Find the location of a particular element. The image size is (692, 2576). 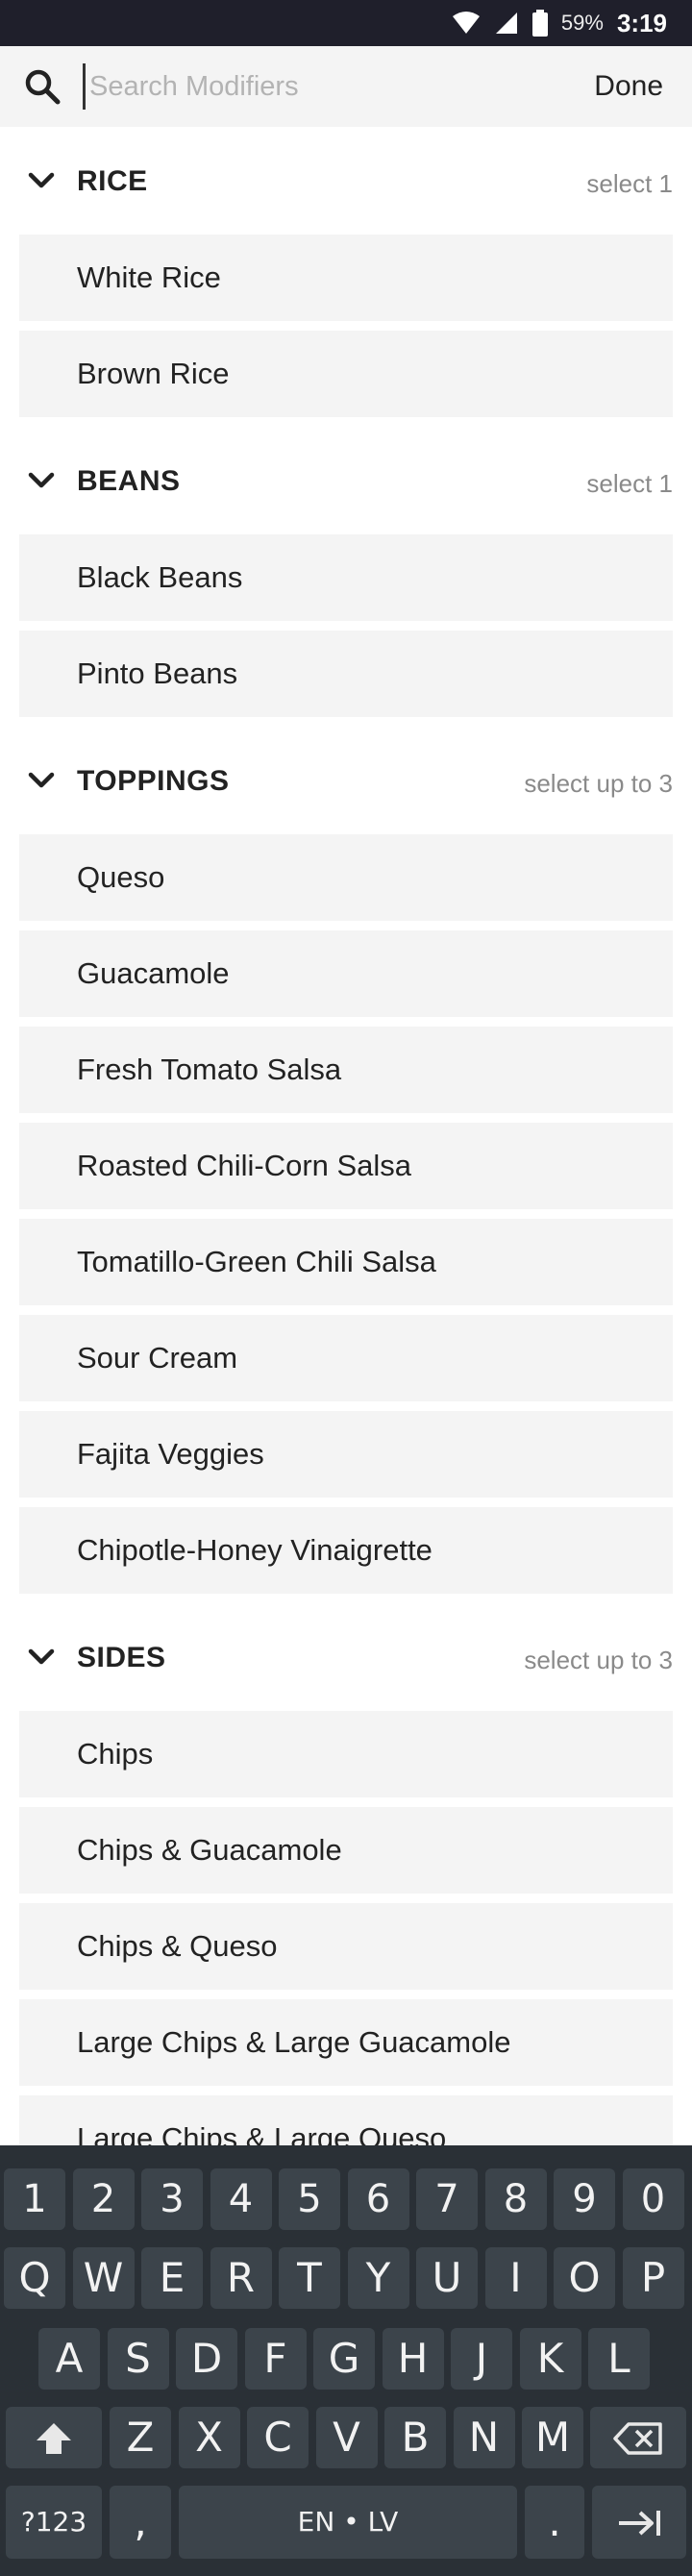

key-v: V is located at coordinates (346, 2438).